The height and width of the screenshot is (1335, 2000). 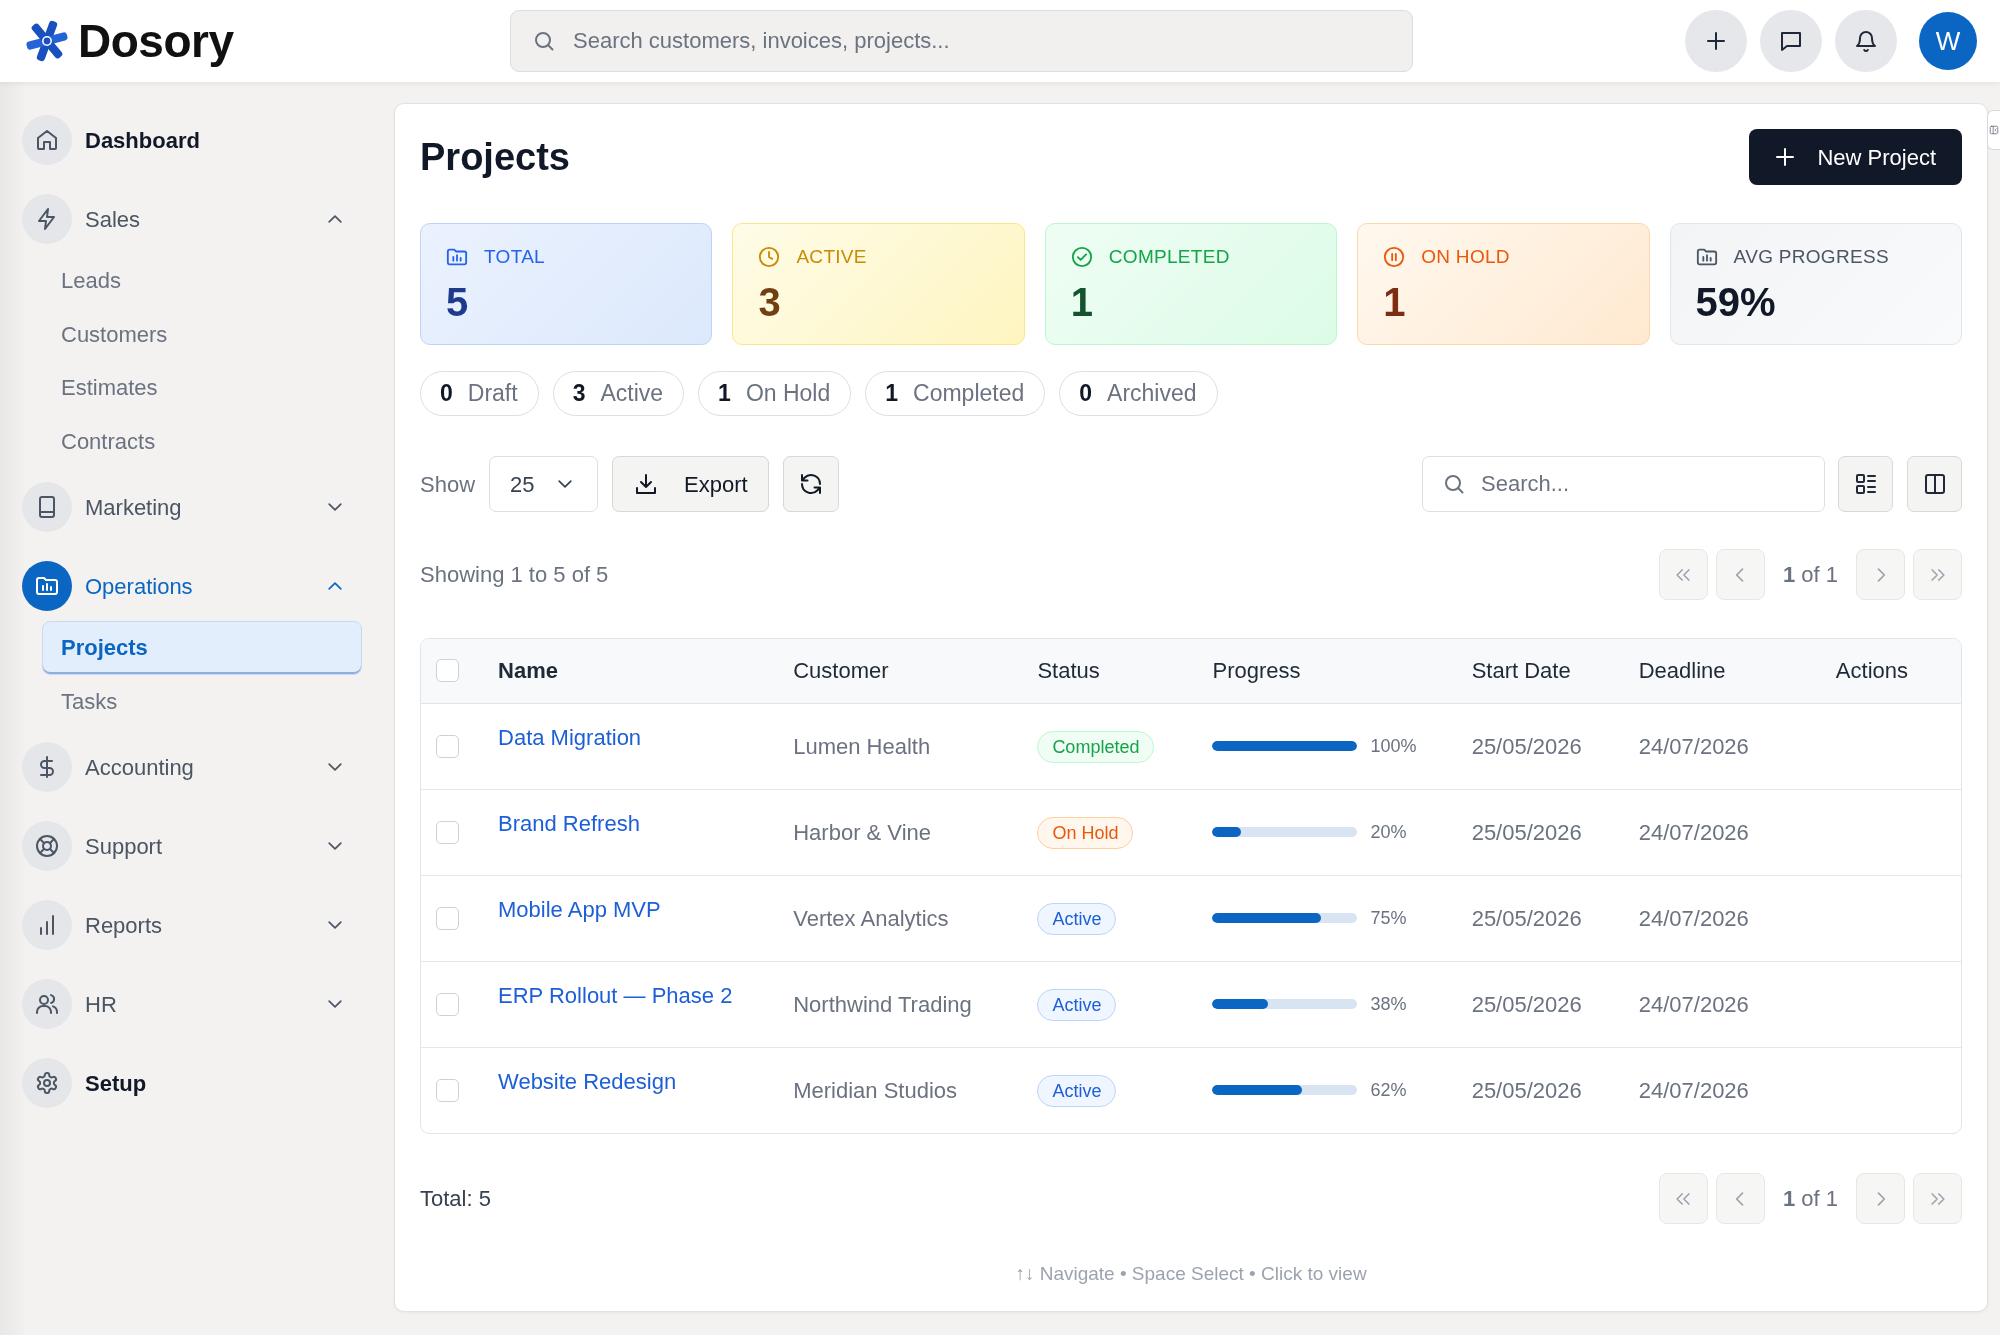 What do you see at coordinates (447, 671) in the screenshot?
I see `select-all-checkbox` at bounding box center [447, 671].